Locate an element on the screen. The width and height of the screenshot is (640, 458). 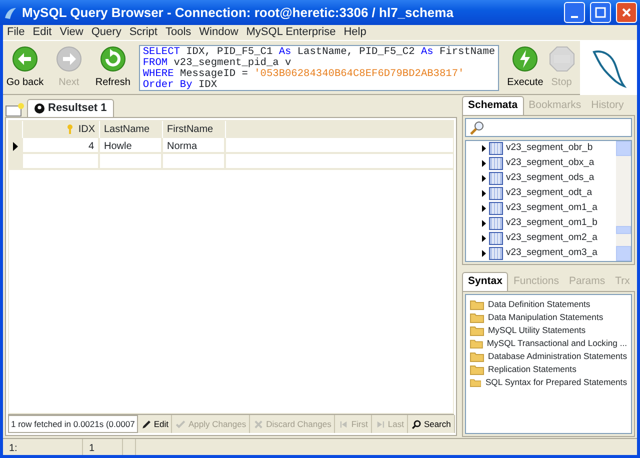
close-button is located at coordinates (626, 12).